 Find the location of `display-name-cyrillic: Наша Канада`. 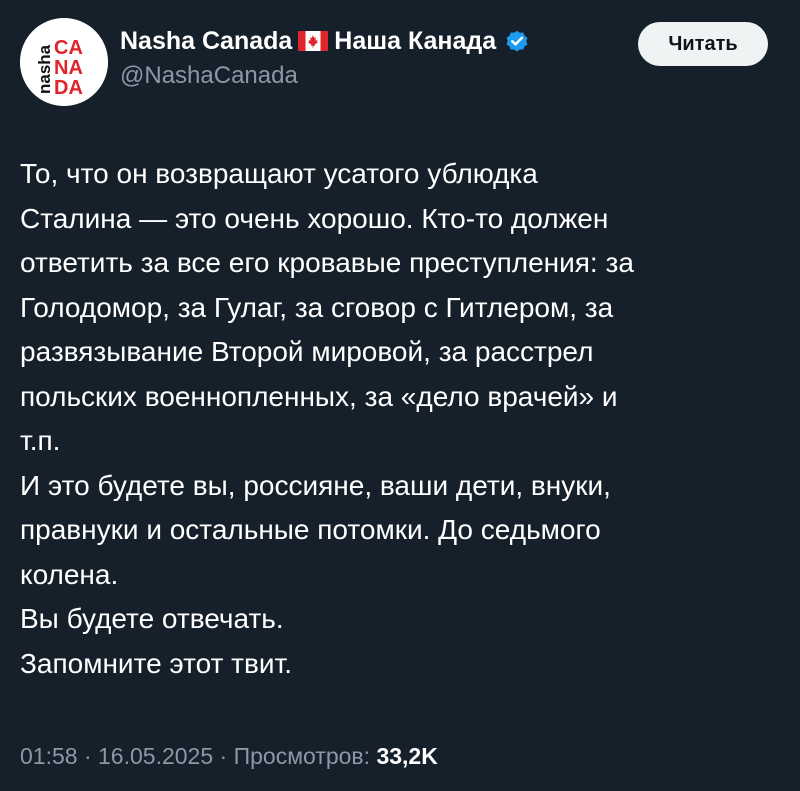

display-name-cyrillic: Наша Канада is located at coordinates (415, 40).